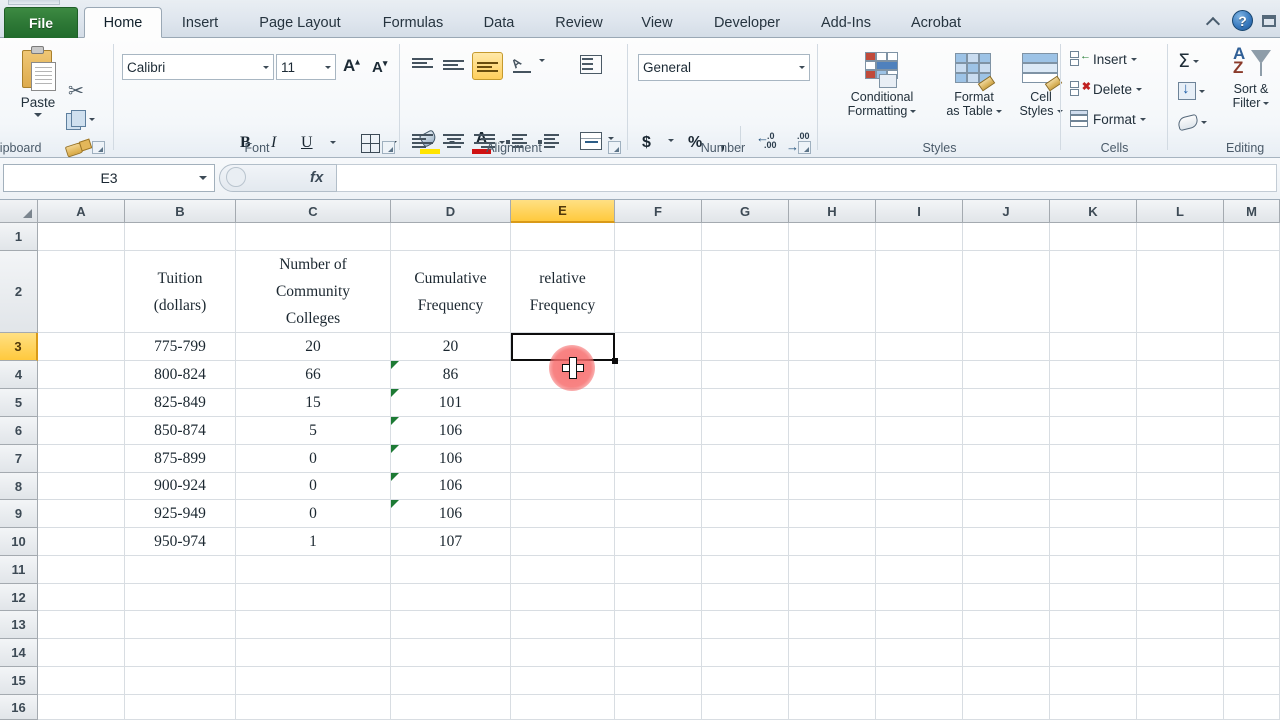 The image size is (1280, 720). I want to click on cell-C7: 0, so click(313, 458).